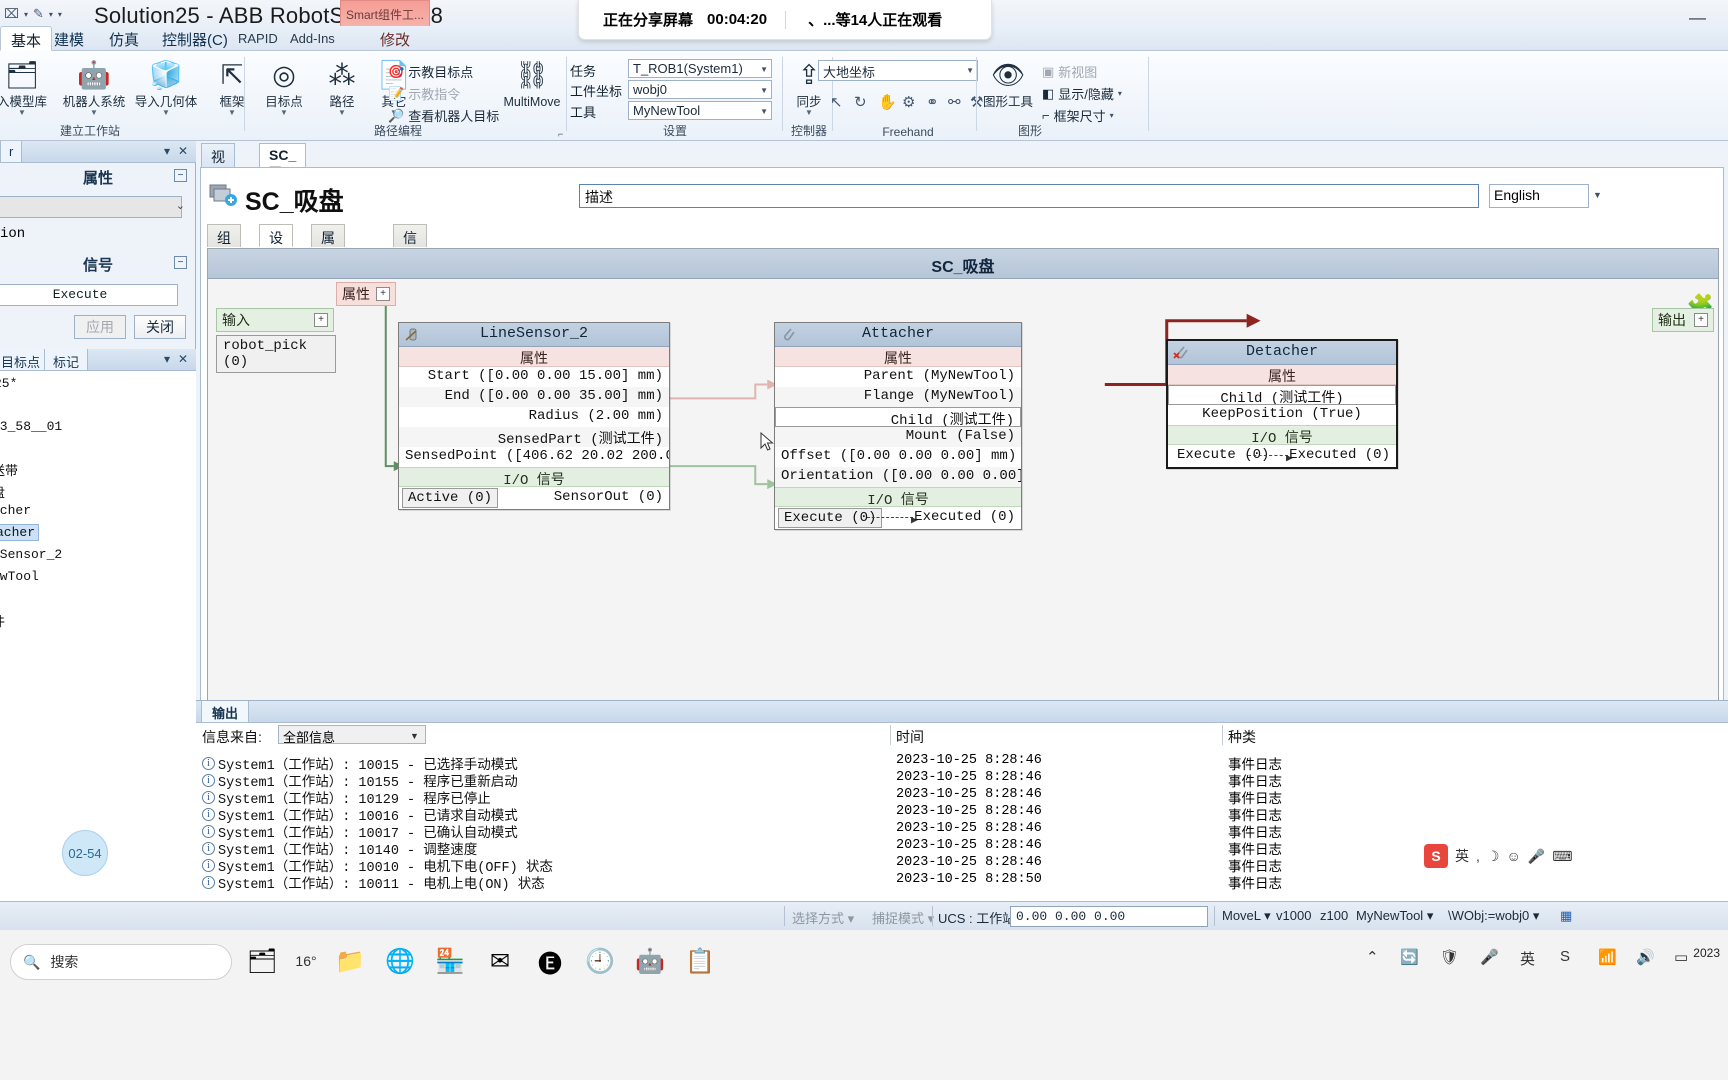 The width and height of the screenshot is (1728, 1080). I want to click on node-property-child: Child (测试工件), so click(1282, 395).